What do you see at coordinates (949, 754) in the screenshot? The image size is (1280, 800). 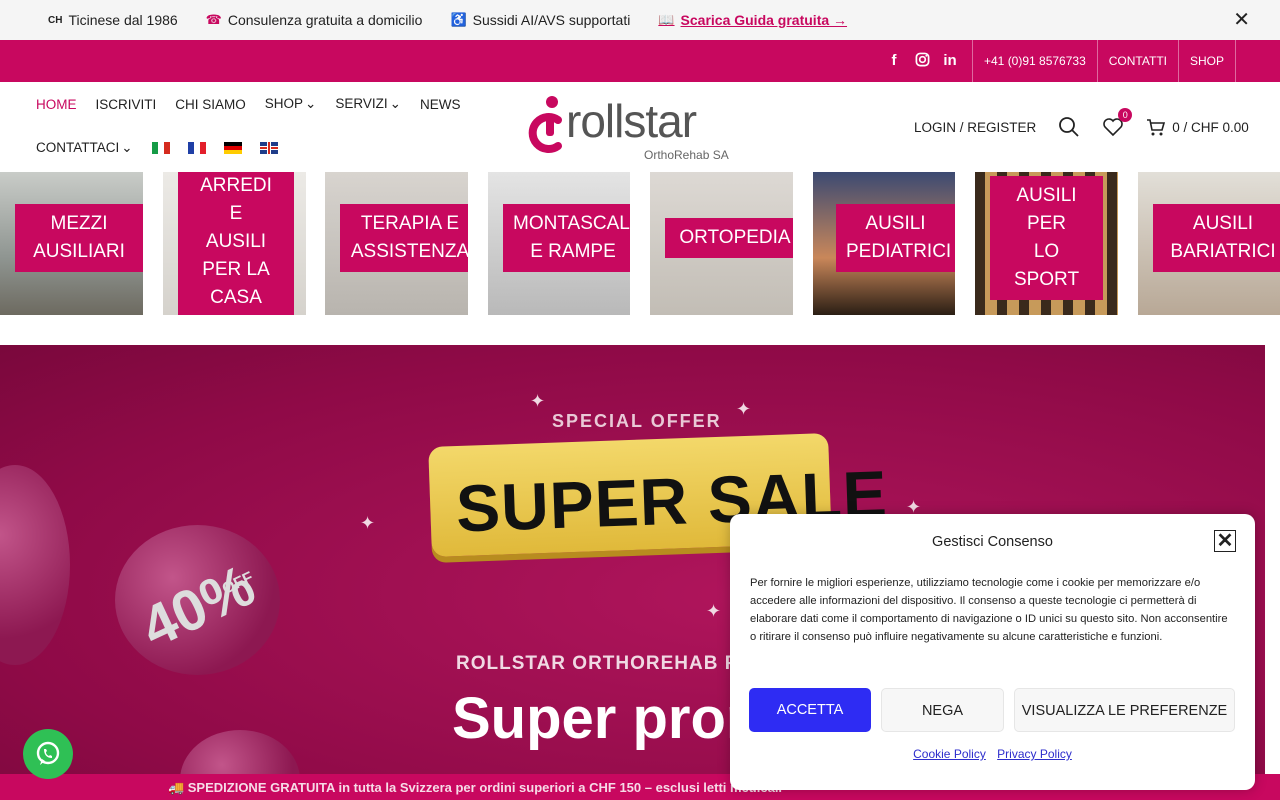 I see `cookie-policy-link: Cookie Policy` at bounding box center [949, 754].